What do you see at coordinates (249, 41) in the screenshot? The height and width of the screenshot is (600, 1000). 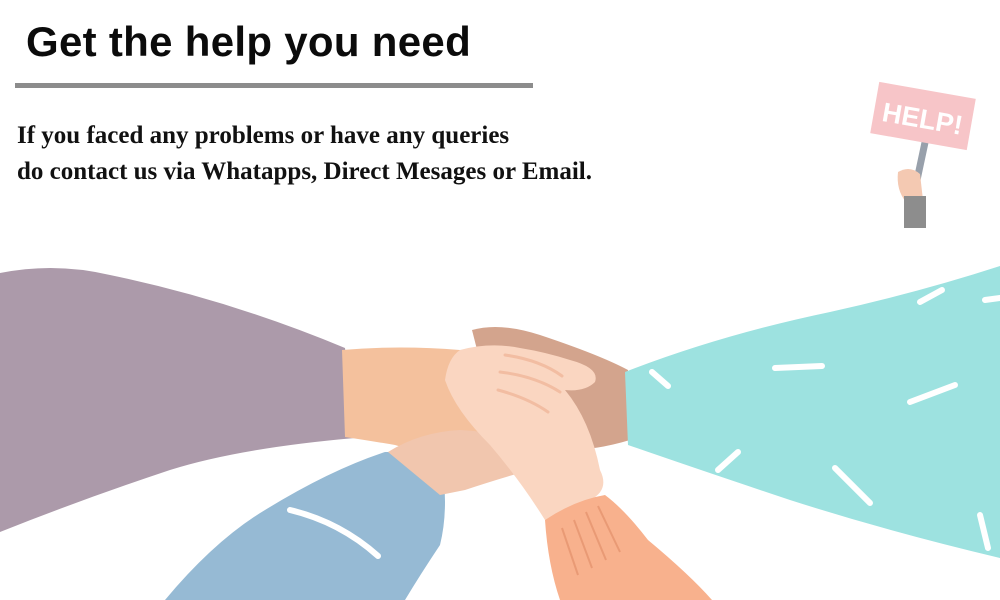 I see `page-title: Get the help you need` at bounding box center [249, 41].